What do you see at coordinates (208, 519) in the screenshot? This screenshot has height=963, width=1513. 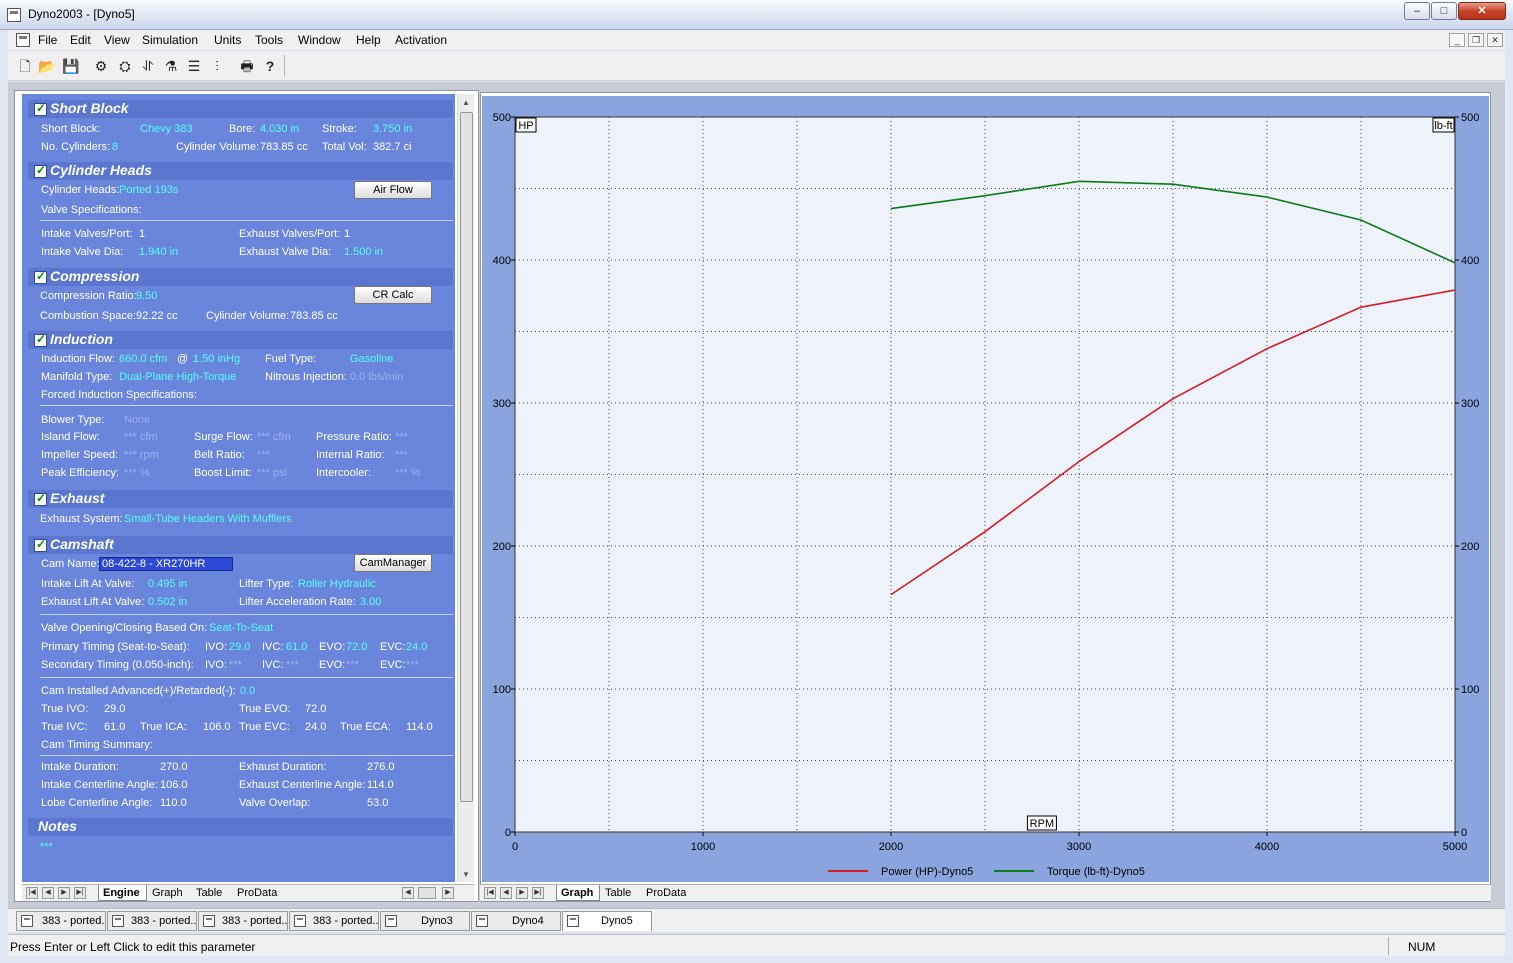 I see `exhaust-system-value: Small-Tube Headers With Mufflers` at bounding box center [208, 519].